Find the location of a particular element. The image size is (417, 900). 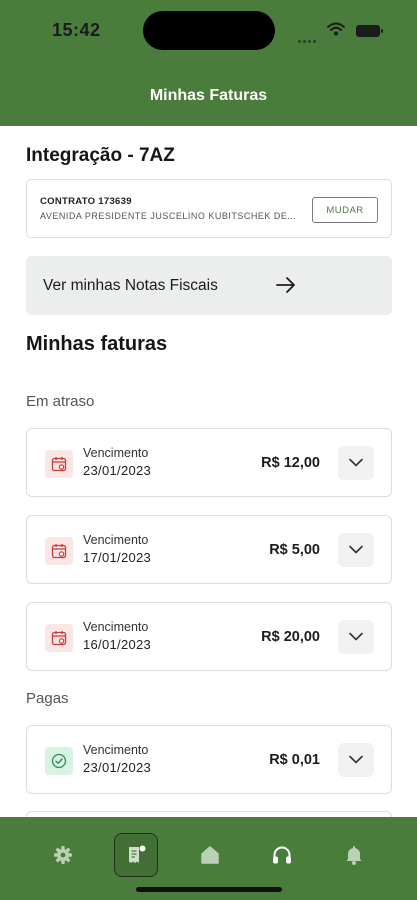

invoice-card: Vencimento 16/01/2023 R$ 20,00 is located at coordinates (209, 636).